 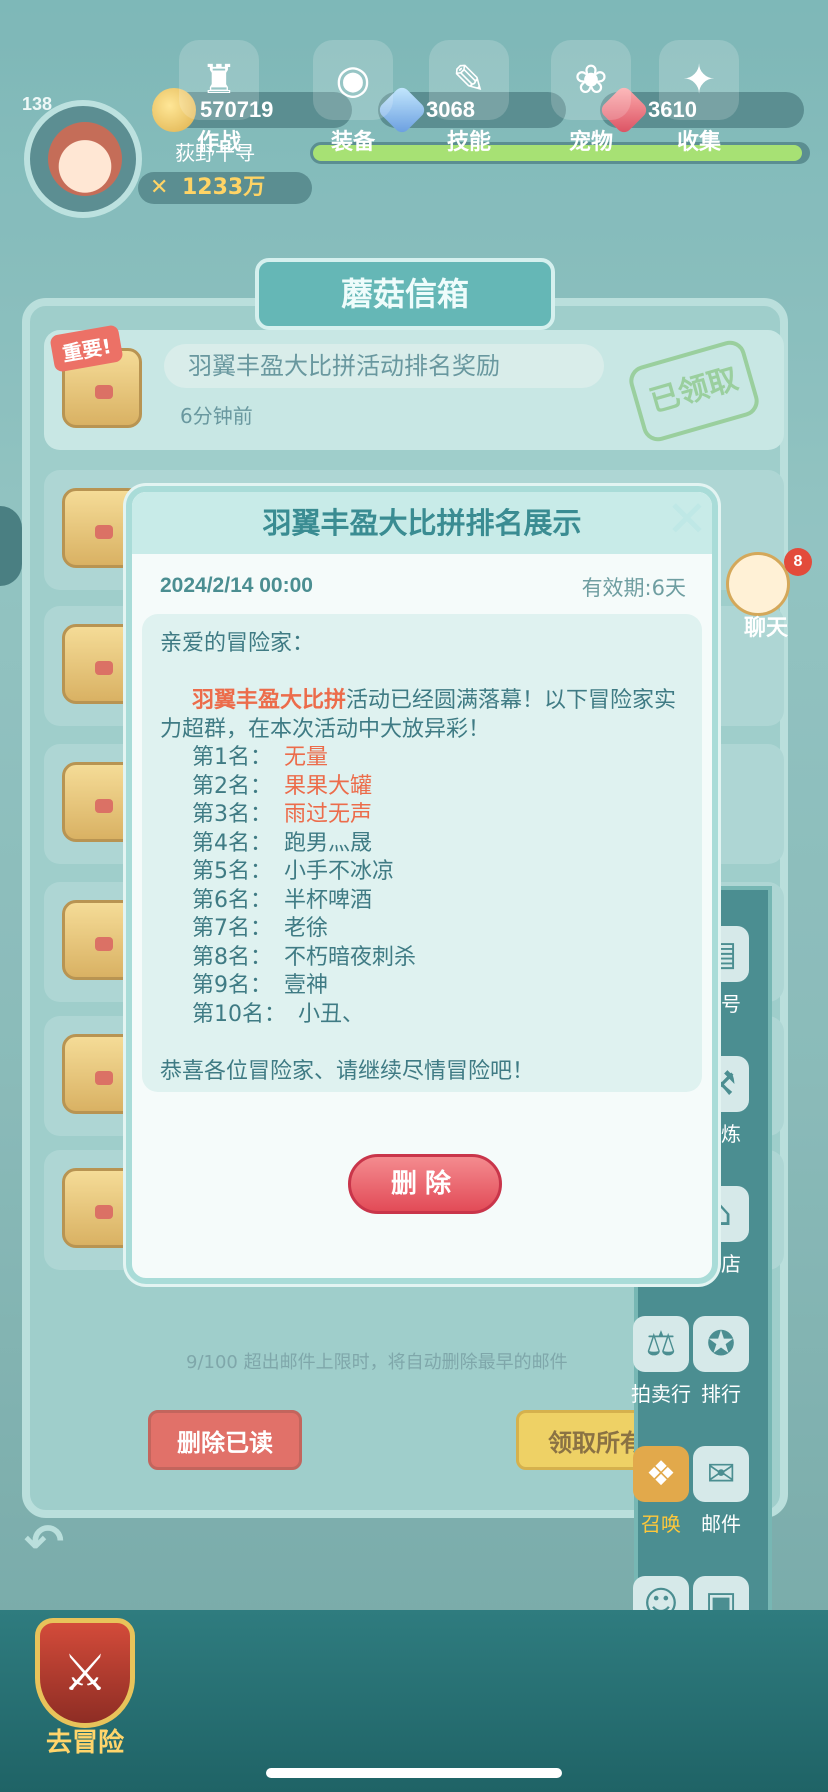 I want to click on dialog-date: 2024/2/14 00:00, so click(x=236, y=585).